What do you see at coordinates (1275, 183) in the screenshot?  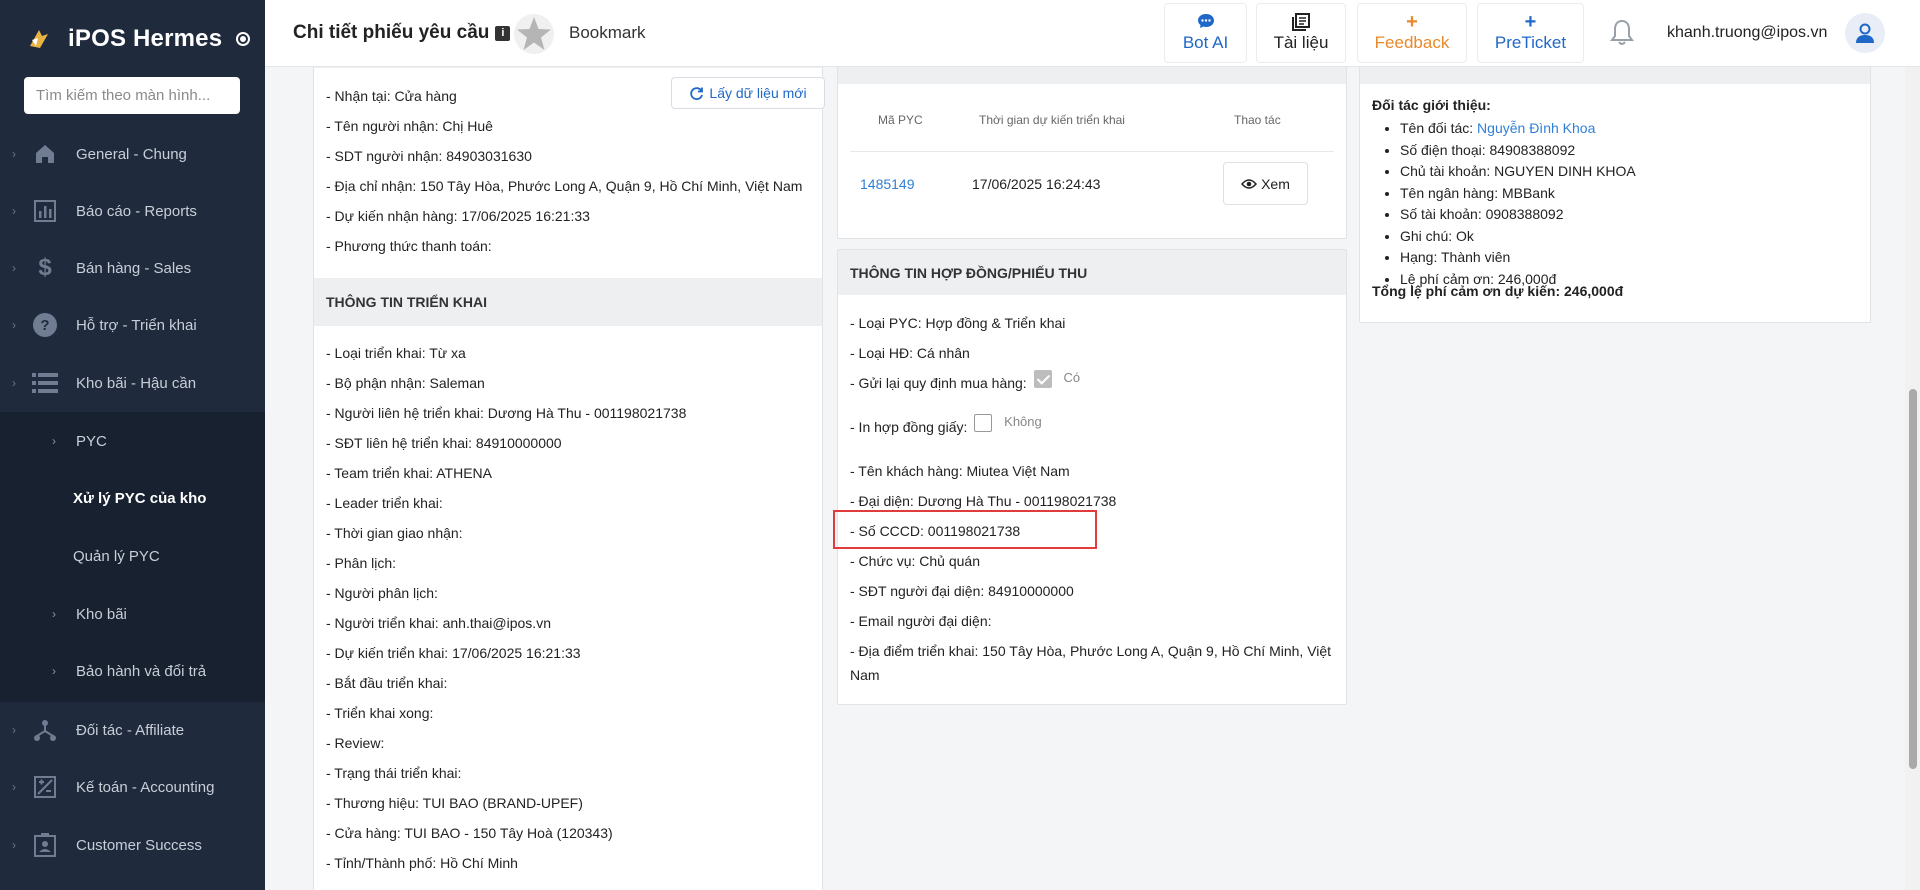 I see `view-label: Xem` at bounding box center [1275, 183].